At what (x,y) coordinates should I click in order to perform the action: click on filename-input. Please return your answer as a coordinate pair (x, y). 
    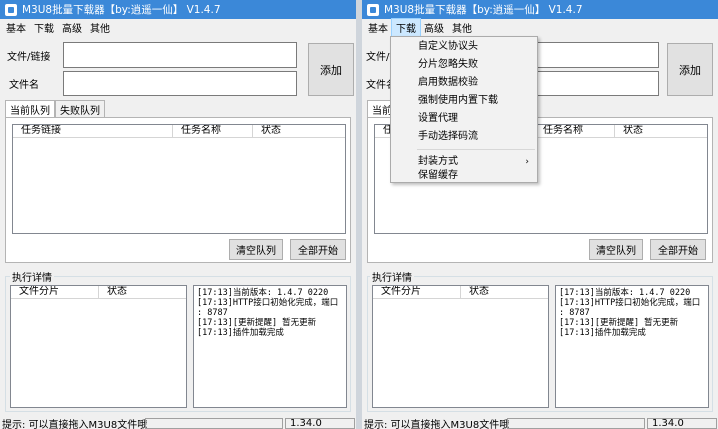
    Looking at the image, I should click on (180, 83).